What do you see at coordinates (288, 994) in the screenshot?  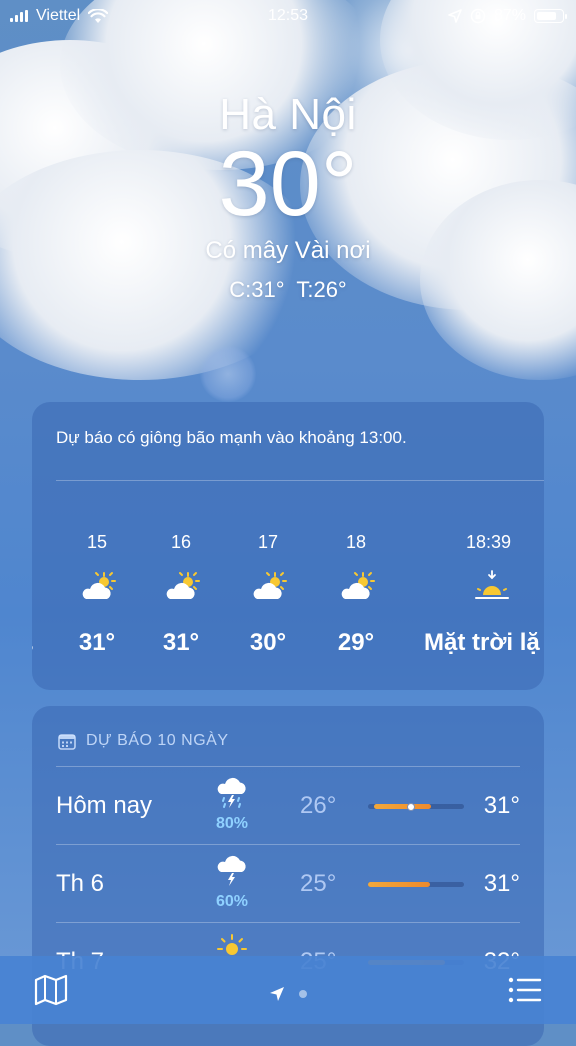 I see `page-indicator` at bounding box center [288, 994].